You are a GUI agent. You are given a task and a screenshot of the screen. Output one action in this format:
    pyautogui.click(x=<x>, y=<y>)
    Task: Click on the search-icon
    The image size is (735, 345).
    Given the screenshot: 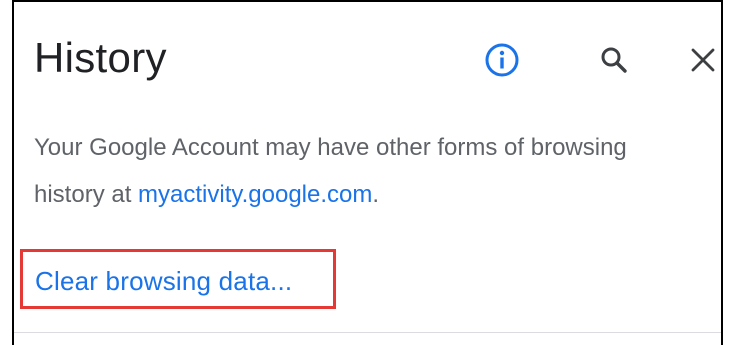 What is the action you would take?
    pyautogui.click(x=614, y=60)
    